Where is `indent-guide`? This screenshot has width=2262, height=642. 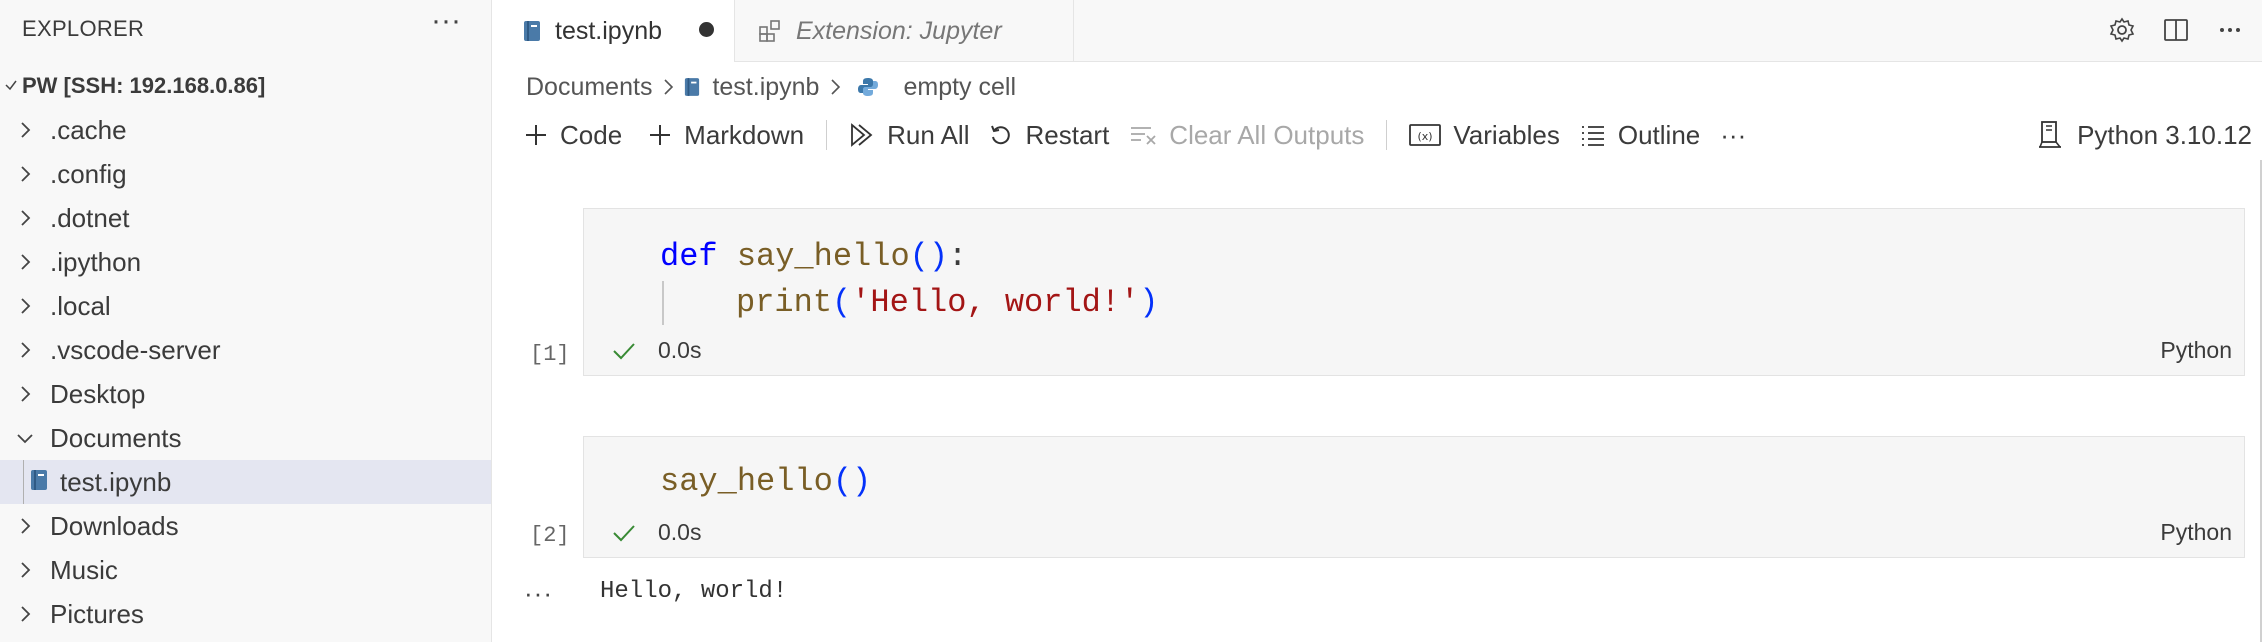 indent-guide is located at coordinates (23, 482).